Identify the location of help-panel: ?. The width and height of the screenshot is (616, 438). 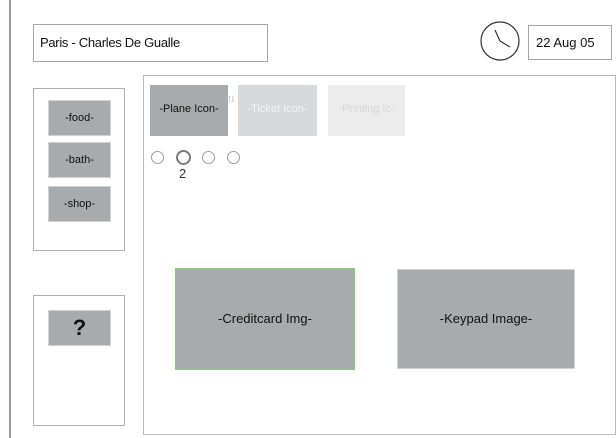
(79, 360).